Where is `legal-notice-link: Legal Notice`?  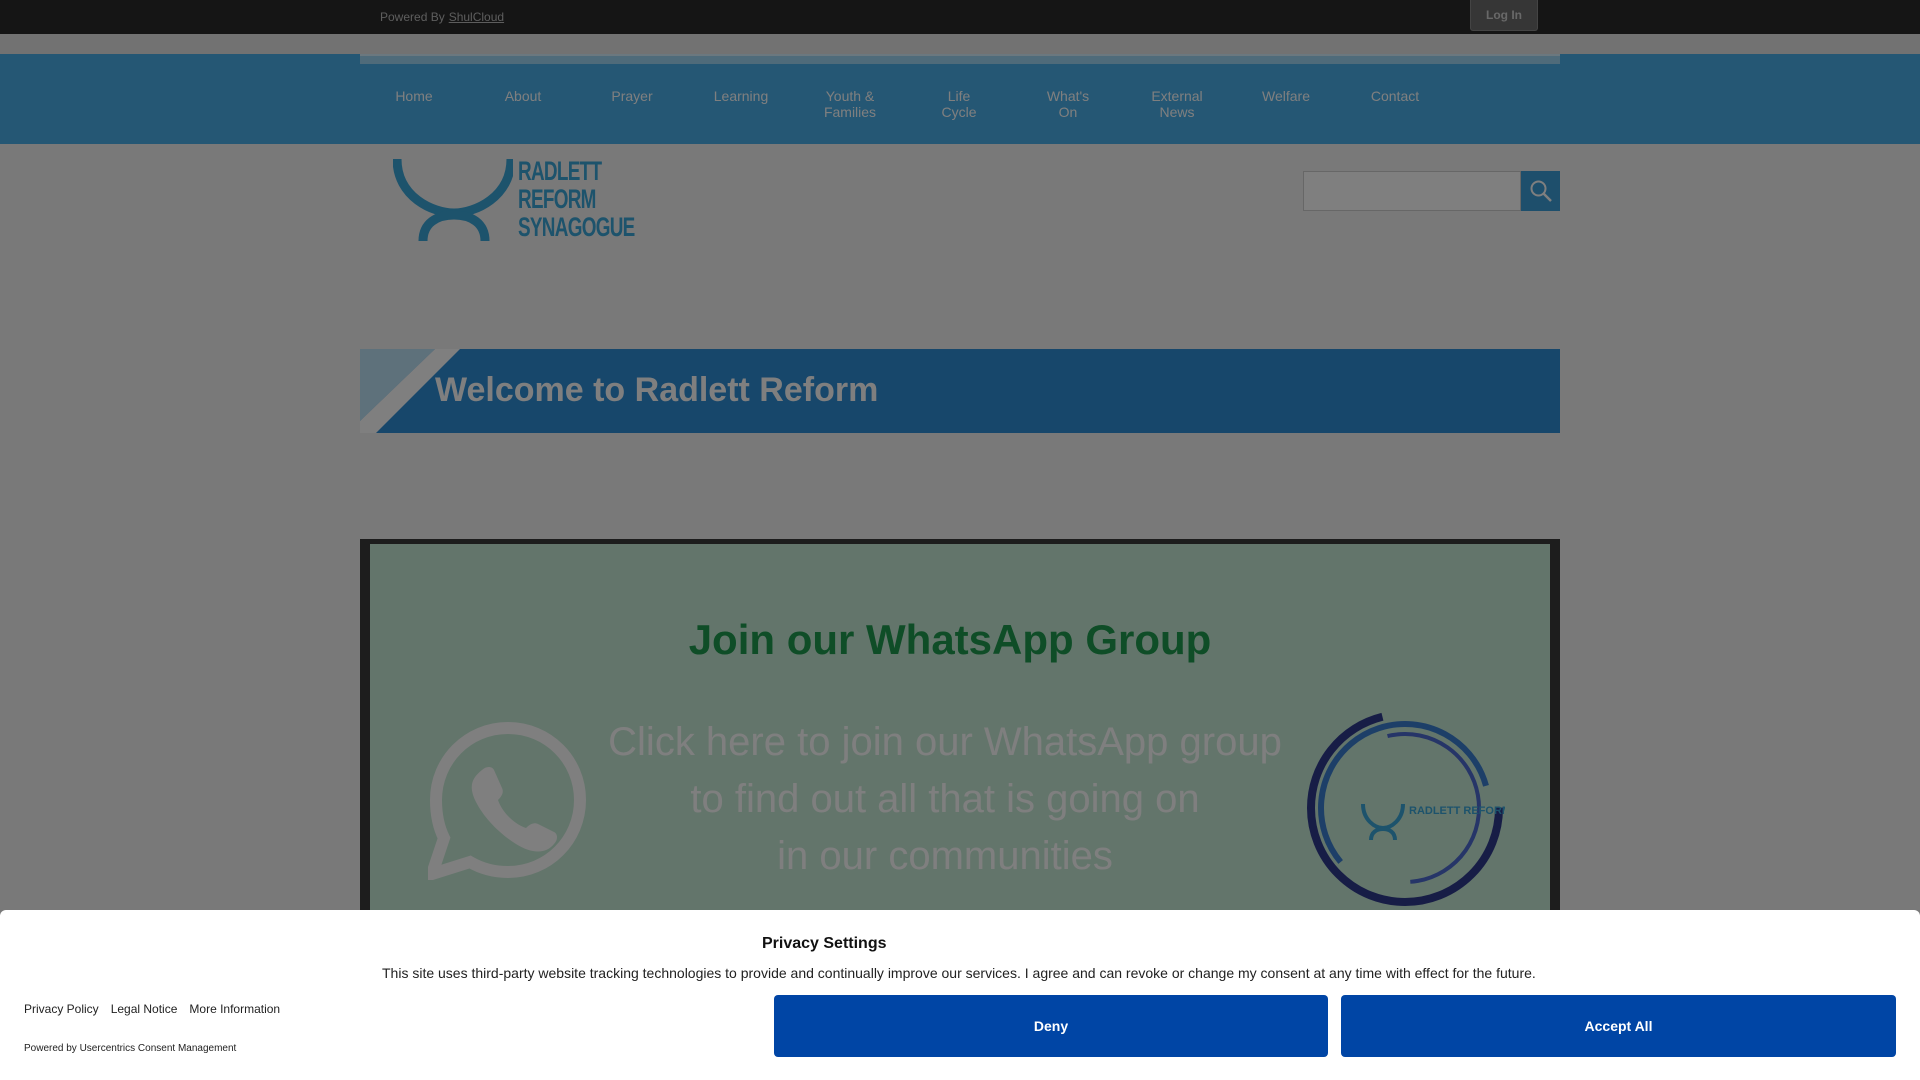 legal-notice-link: Legal Notice is located at coordinates (144, 1009).